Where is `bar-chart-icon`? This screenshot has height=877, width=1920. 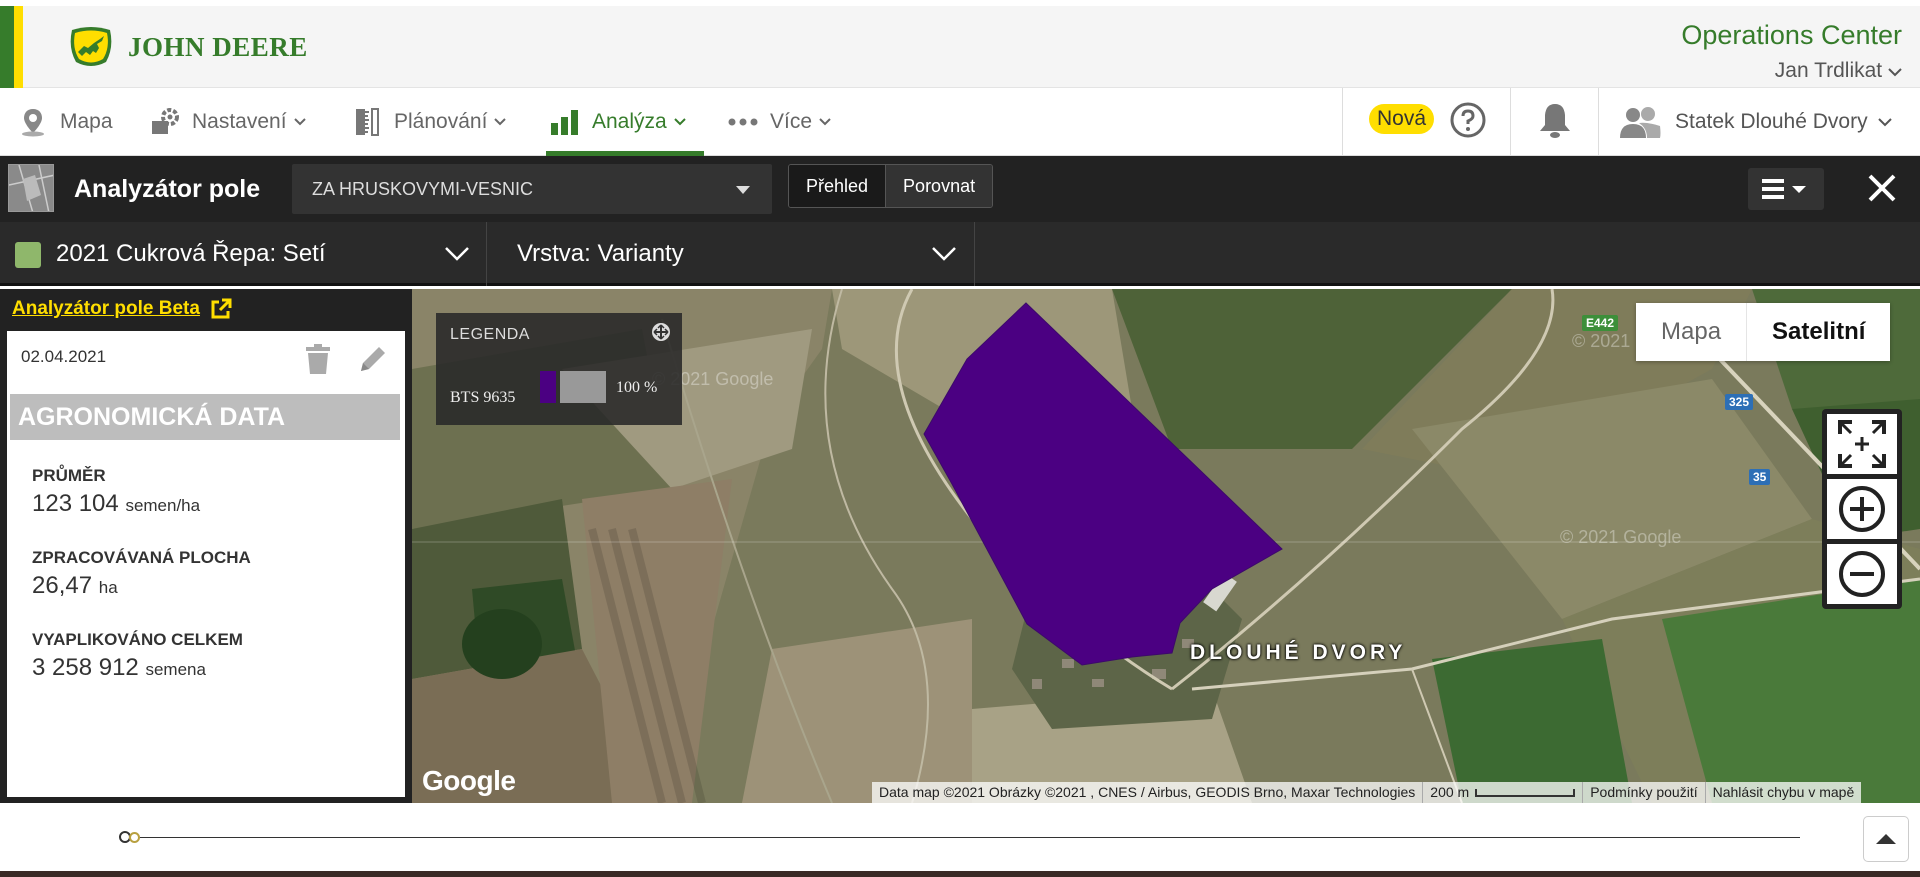 bar-chart-icon is located at coordinates (565, 122).